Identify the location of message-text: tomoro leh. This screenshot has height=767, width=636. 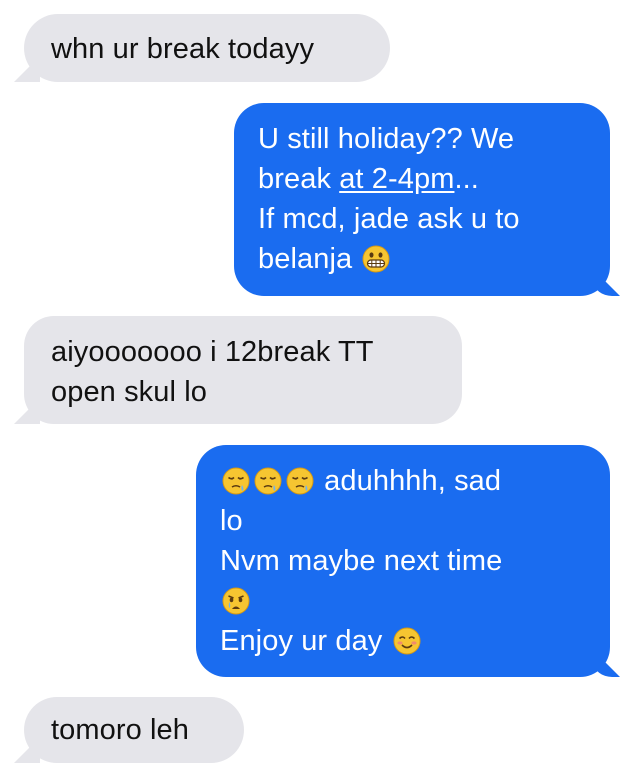
(120, 730).